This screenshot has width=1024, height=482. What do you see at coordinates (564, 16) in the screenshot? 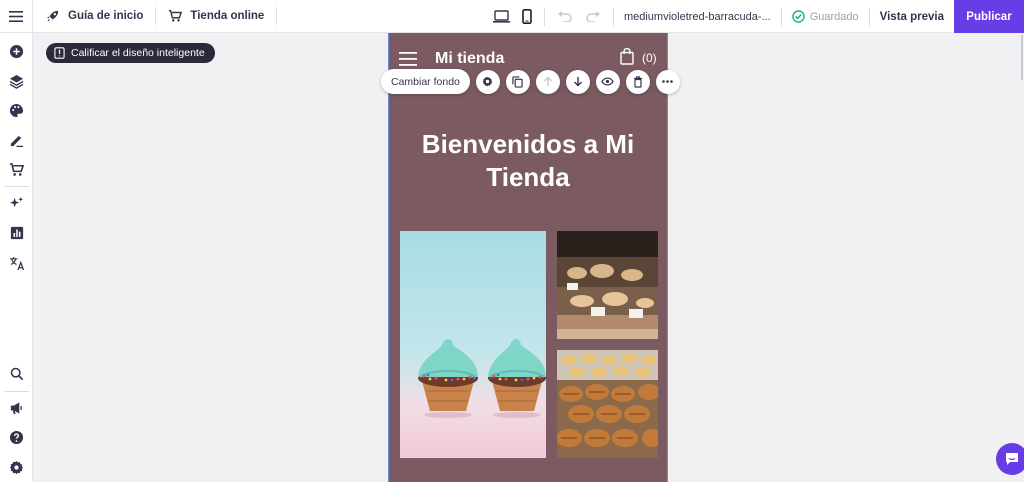
I see `undo-icon` at bounding box center [564, 16].